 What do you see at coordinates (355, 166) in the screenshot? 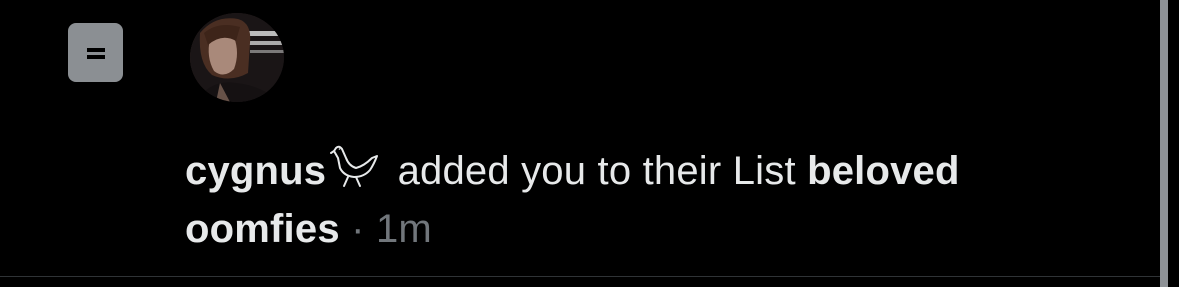
I see `swan-icon` at bounding box center [355, 166].